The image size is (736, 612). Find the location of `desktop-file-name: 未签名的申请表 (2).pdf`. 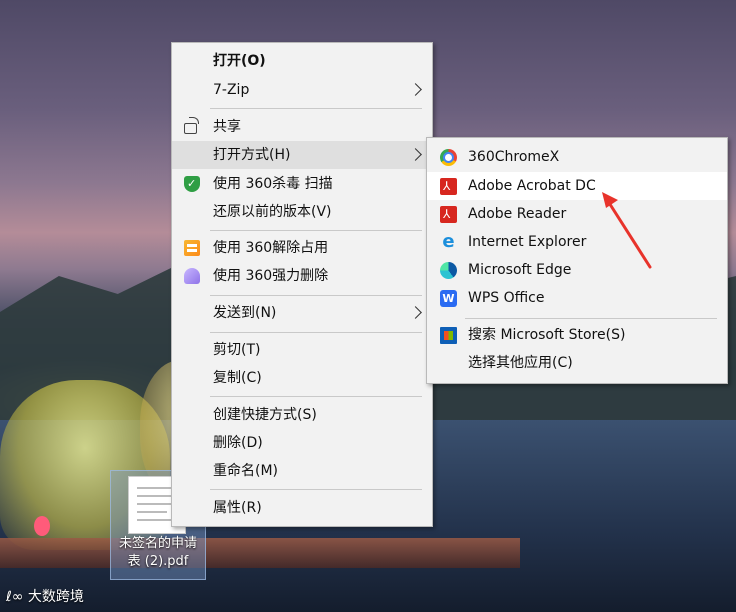

desktop-file-name: 未签名的申请表 (2).pdf is located at coordinates (157, 552).